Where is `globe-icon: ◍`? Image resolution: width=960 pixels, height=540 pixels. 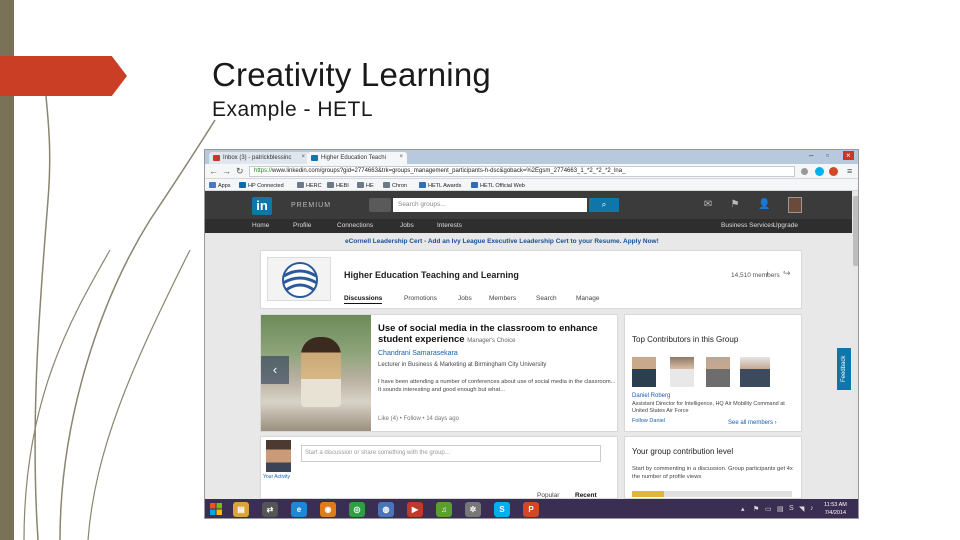 globe-icon: ◍ is located at coordinates (386, 509).